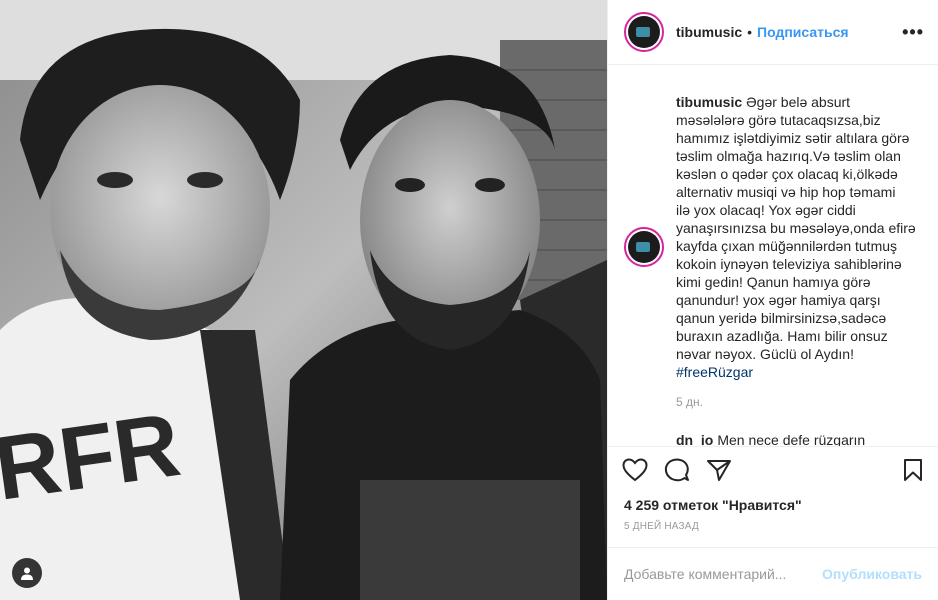  What do you see at coordinates (766, 210) in the screenshot?
I see `caption-line: ilə yox olacaq! Yox əgər ciddi` at bounding box center [766, 210].